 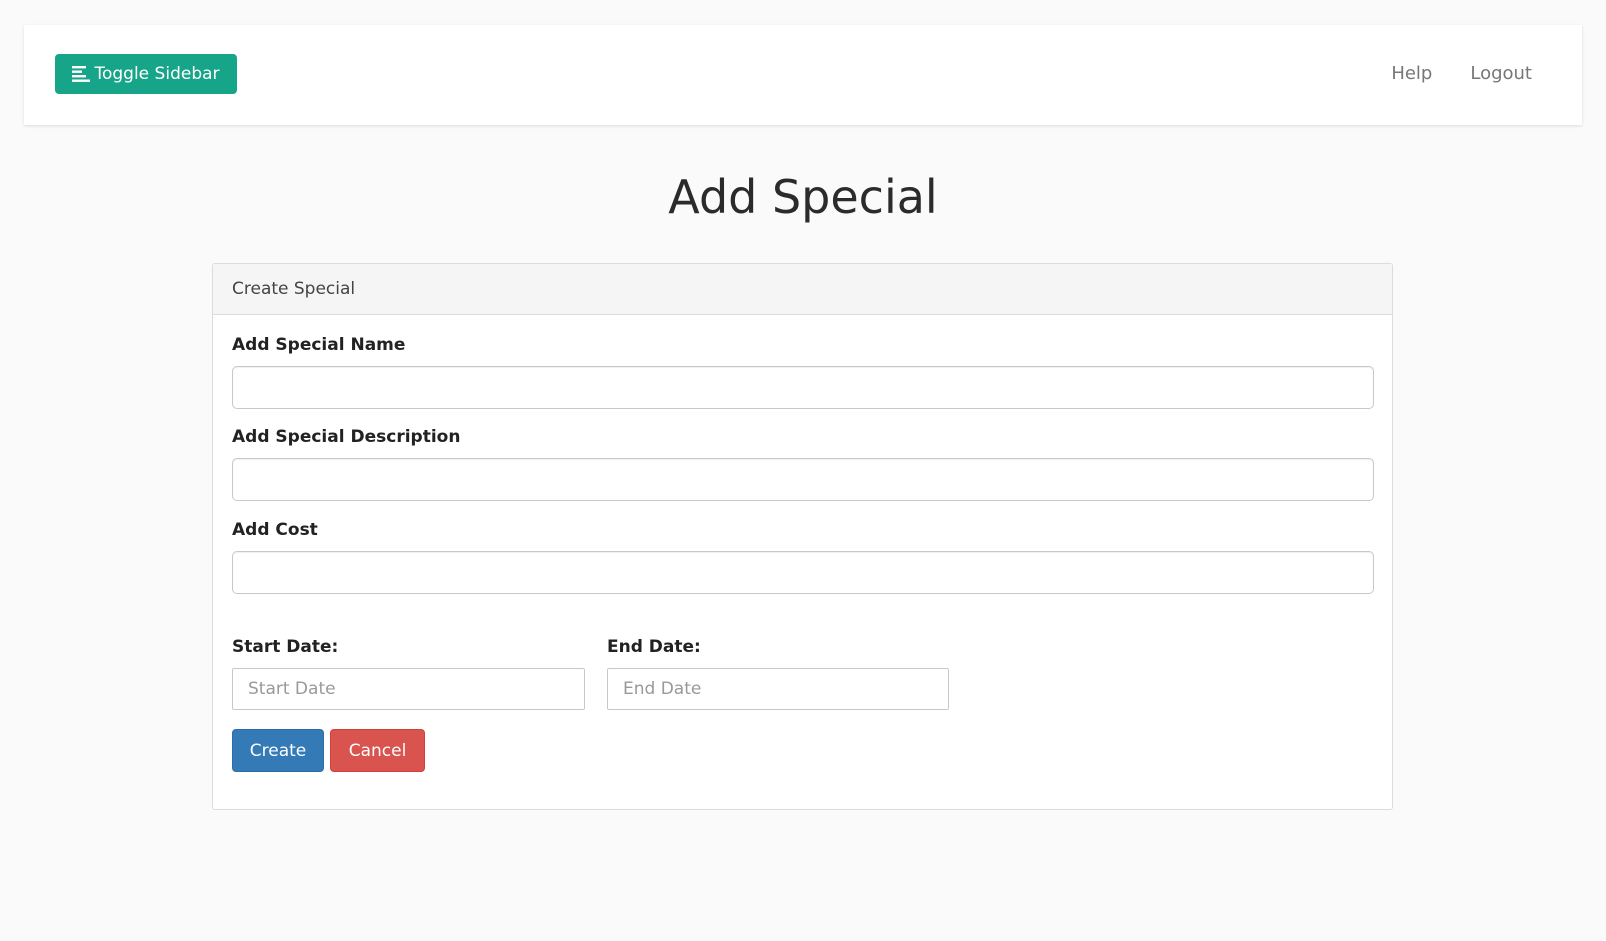 What do you see at coordinates (285, 647) in the screenshot?
I see `start-date-label: Start Date:` at bounding box center [285, 647].